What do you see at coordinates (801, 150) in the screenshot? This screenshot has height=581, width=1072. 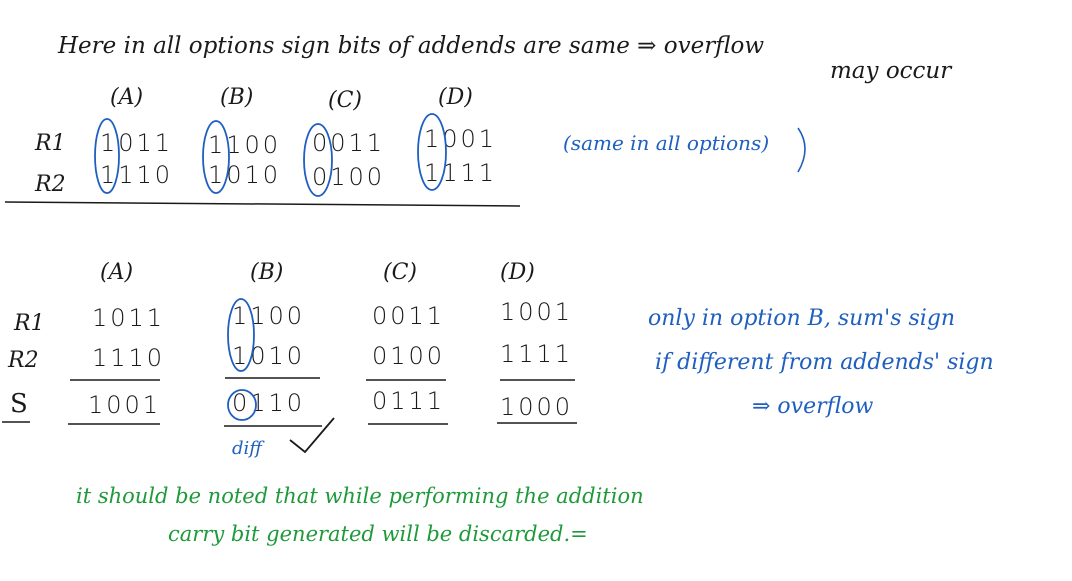 I see `note-paren` at bounding box center [801, 150].